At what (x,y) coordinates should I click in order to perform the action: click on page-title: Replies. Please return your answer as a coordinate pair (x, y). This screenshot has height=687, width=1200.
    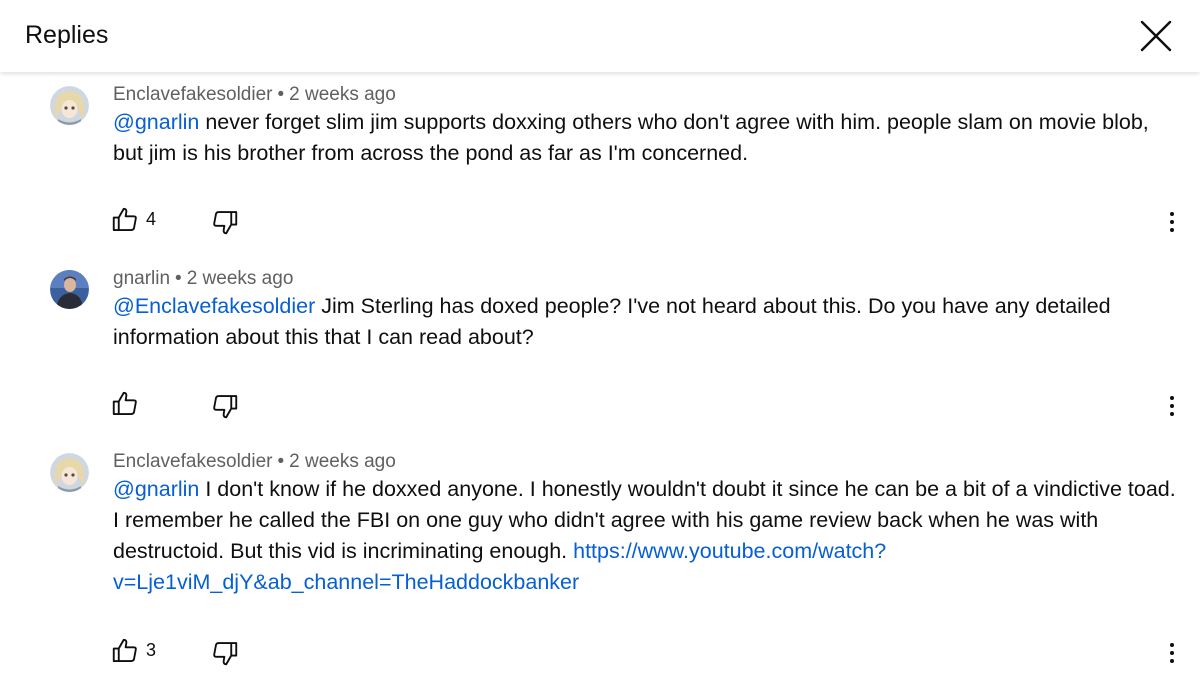
    Looking at the image, I should click on (67, 35).